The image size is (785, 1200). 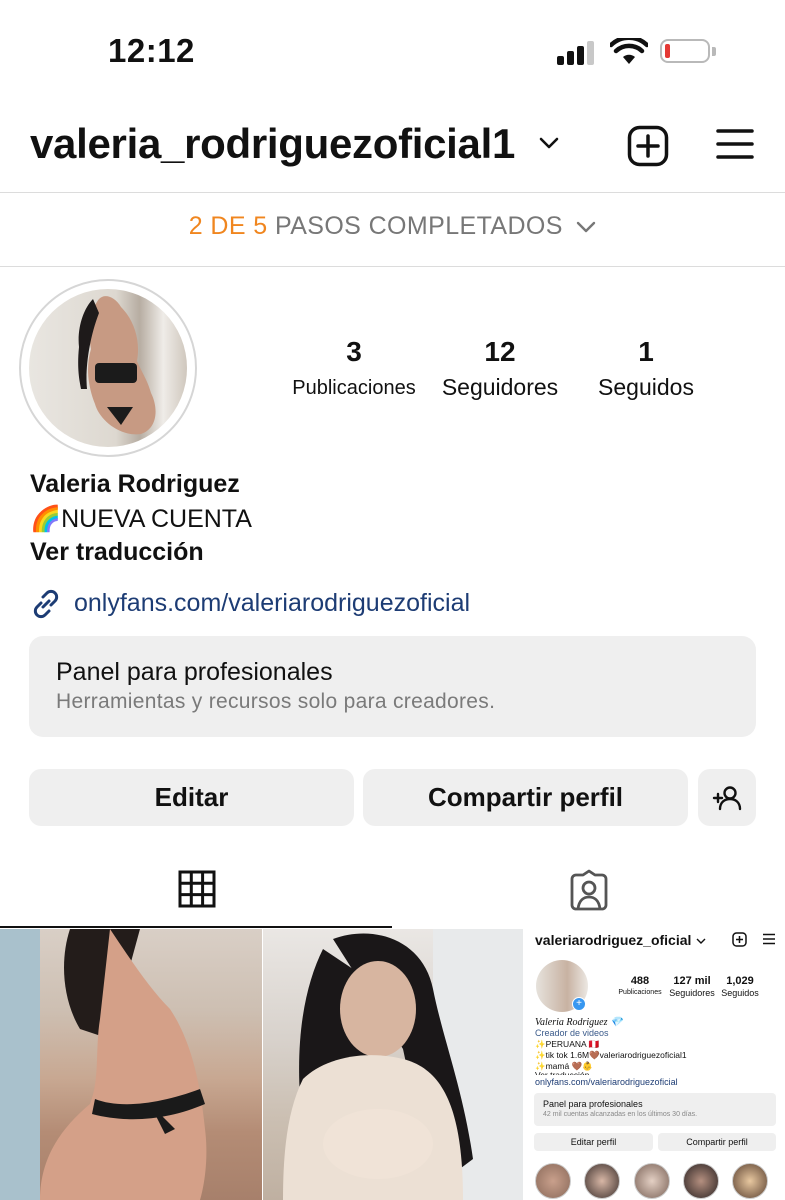 I want to click on stat-followers-label: Seguidores, so click(x=500, y=387).